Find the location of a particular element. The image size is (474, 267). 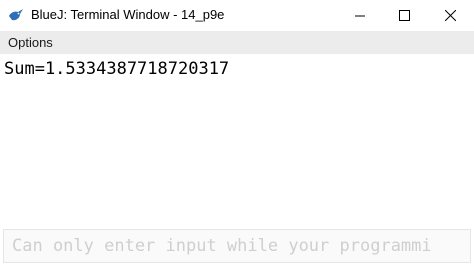

maximize-icon is located at coordinates (404, 15).